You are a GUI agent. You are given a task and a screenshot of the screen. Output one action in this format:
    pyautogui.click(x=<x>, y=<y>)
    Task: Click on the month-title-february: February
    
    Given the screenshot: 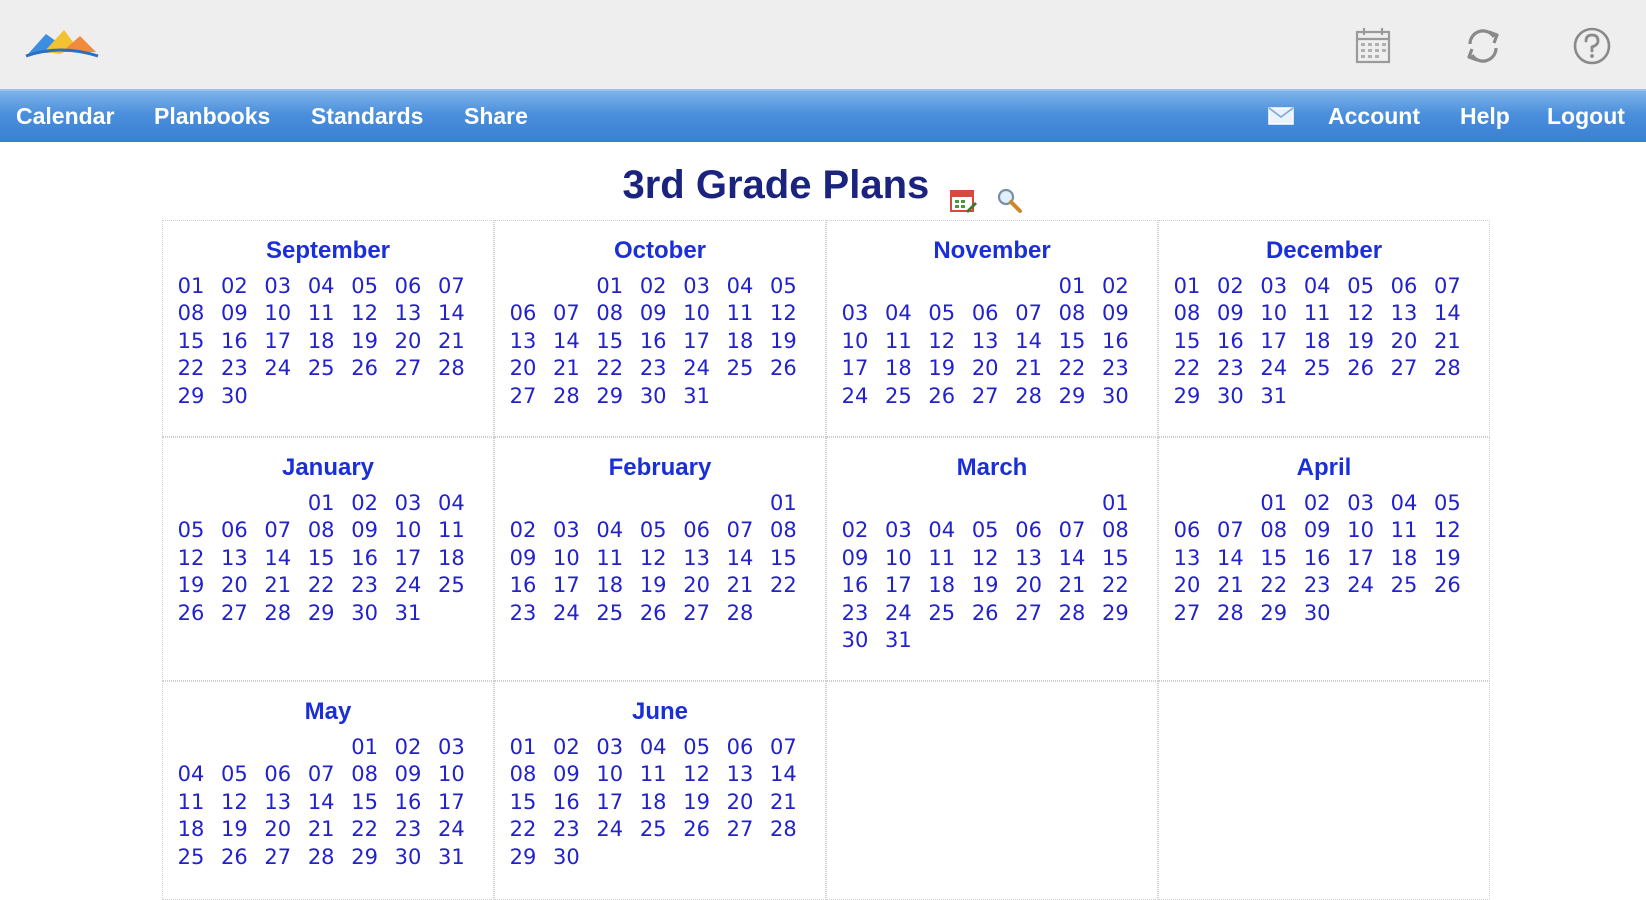 What is the action you would take?
    pyautogui.click(x=660, y=468)
    